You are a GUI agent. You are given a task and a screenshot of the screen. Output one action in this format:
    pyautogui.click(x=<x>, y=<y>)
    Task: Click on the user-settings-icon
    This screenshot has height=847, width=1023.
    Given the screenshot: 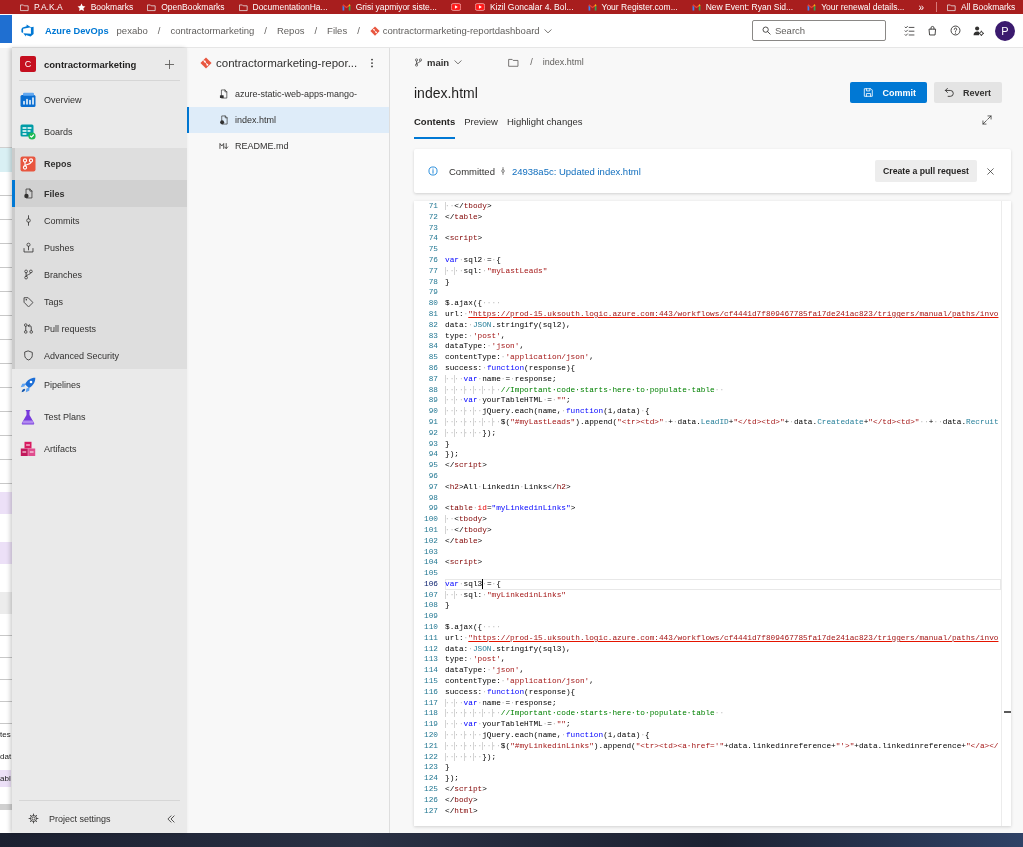 What is the action you would take?
    pyautogui.click(x=978, y=30)
    